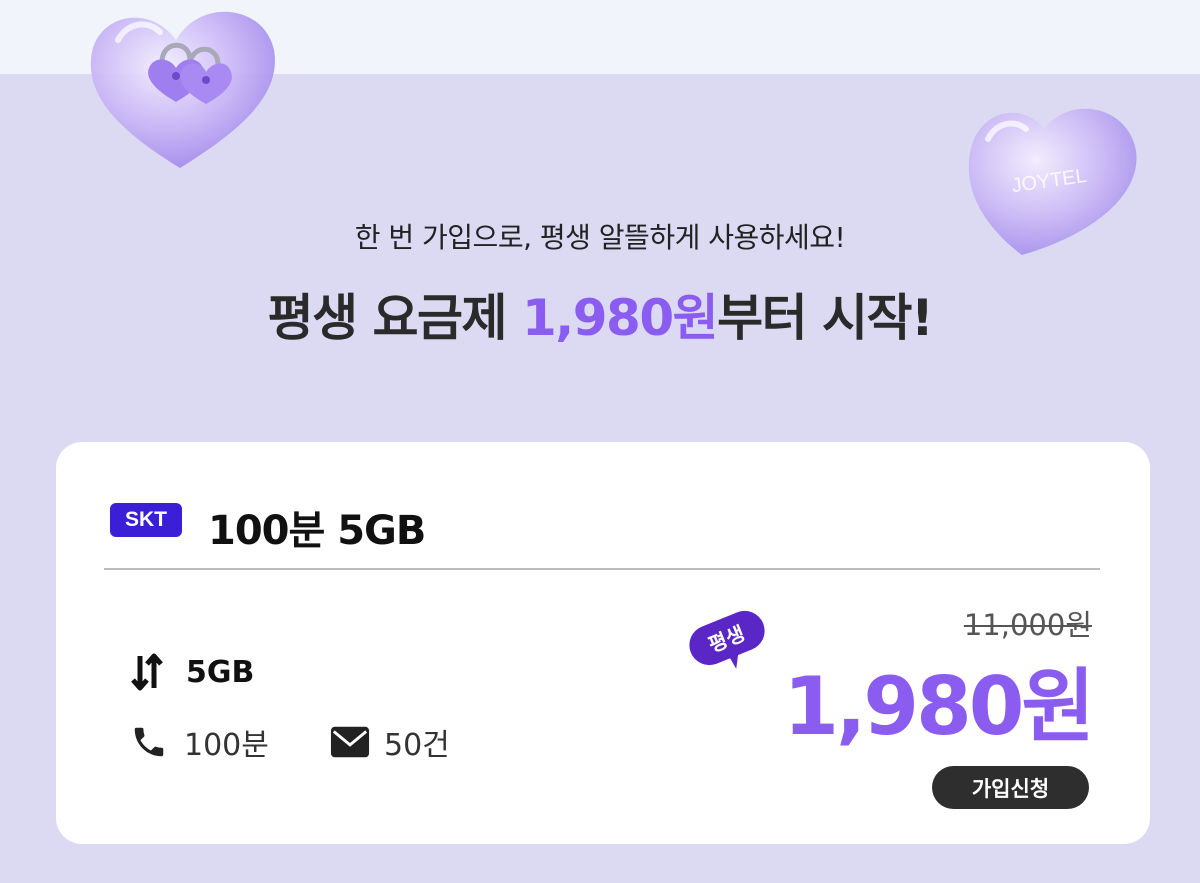 Image resolution: width=1200 pixels, height=883 pixels. I want to click on headline-suffix: 부터 시작!, so click(825, 318).